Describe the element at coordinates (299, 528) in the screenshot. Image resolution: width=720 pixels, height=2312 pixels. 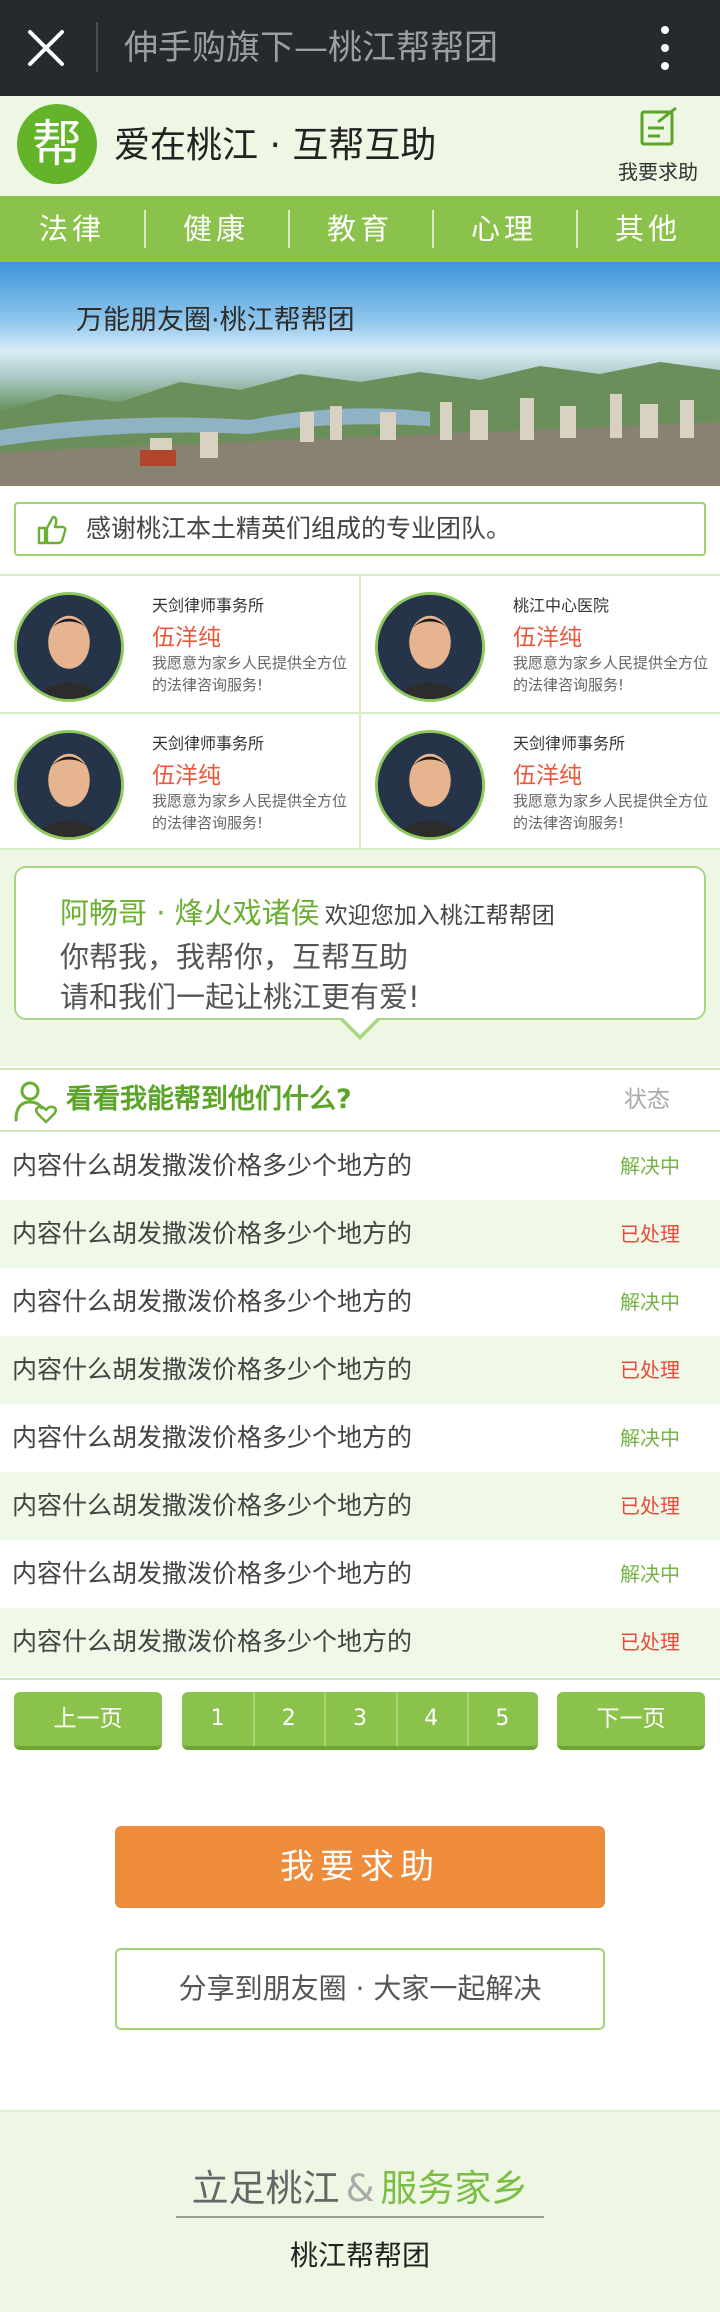
I see `thanks-text: 感谢桃江本土精英们组成的专业团队。` at that location.